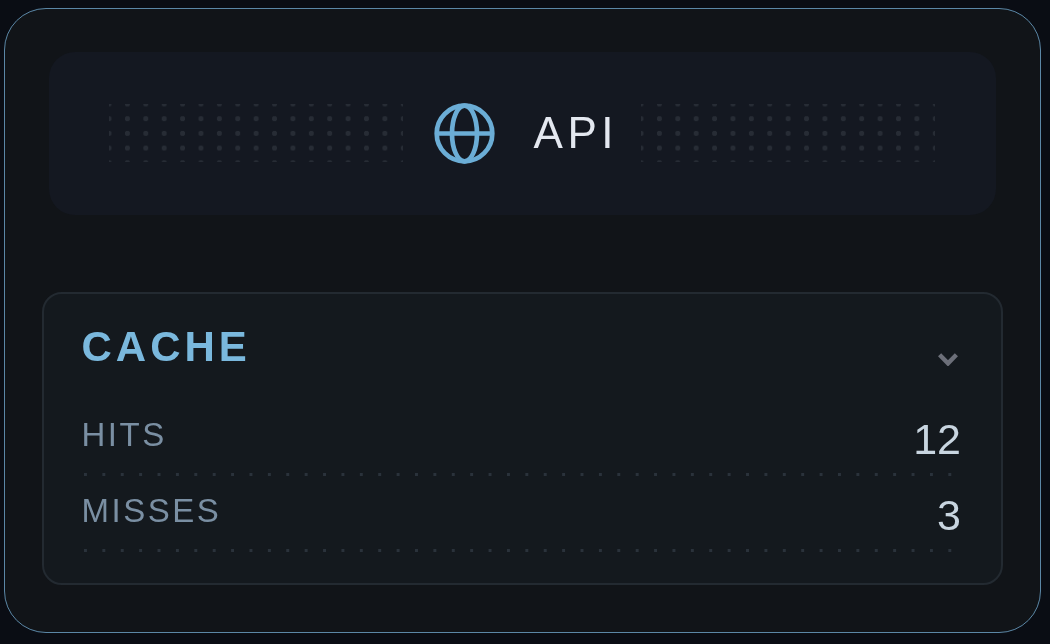 This screenshot has width=1050, height=644. What do you see at coordinates (948, 359) in the screenshot?
I see `chevron-down-icon` at bounding box center [948, 359].